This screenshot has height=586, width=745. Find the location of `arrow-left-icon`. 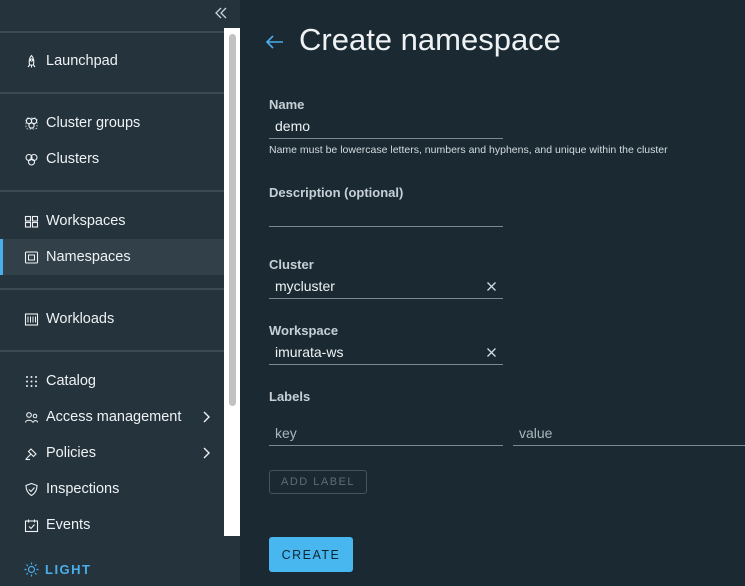

arrow-left-icon is located at coordinates (274, 42).